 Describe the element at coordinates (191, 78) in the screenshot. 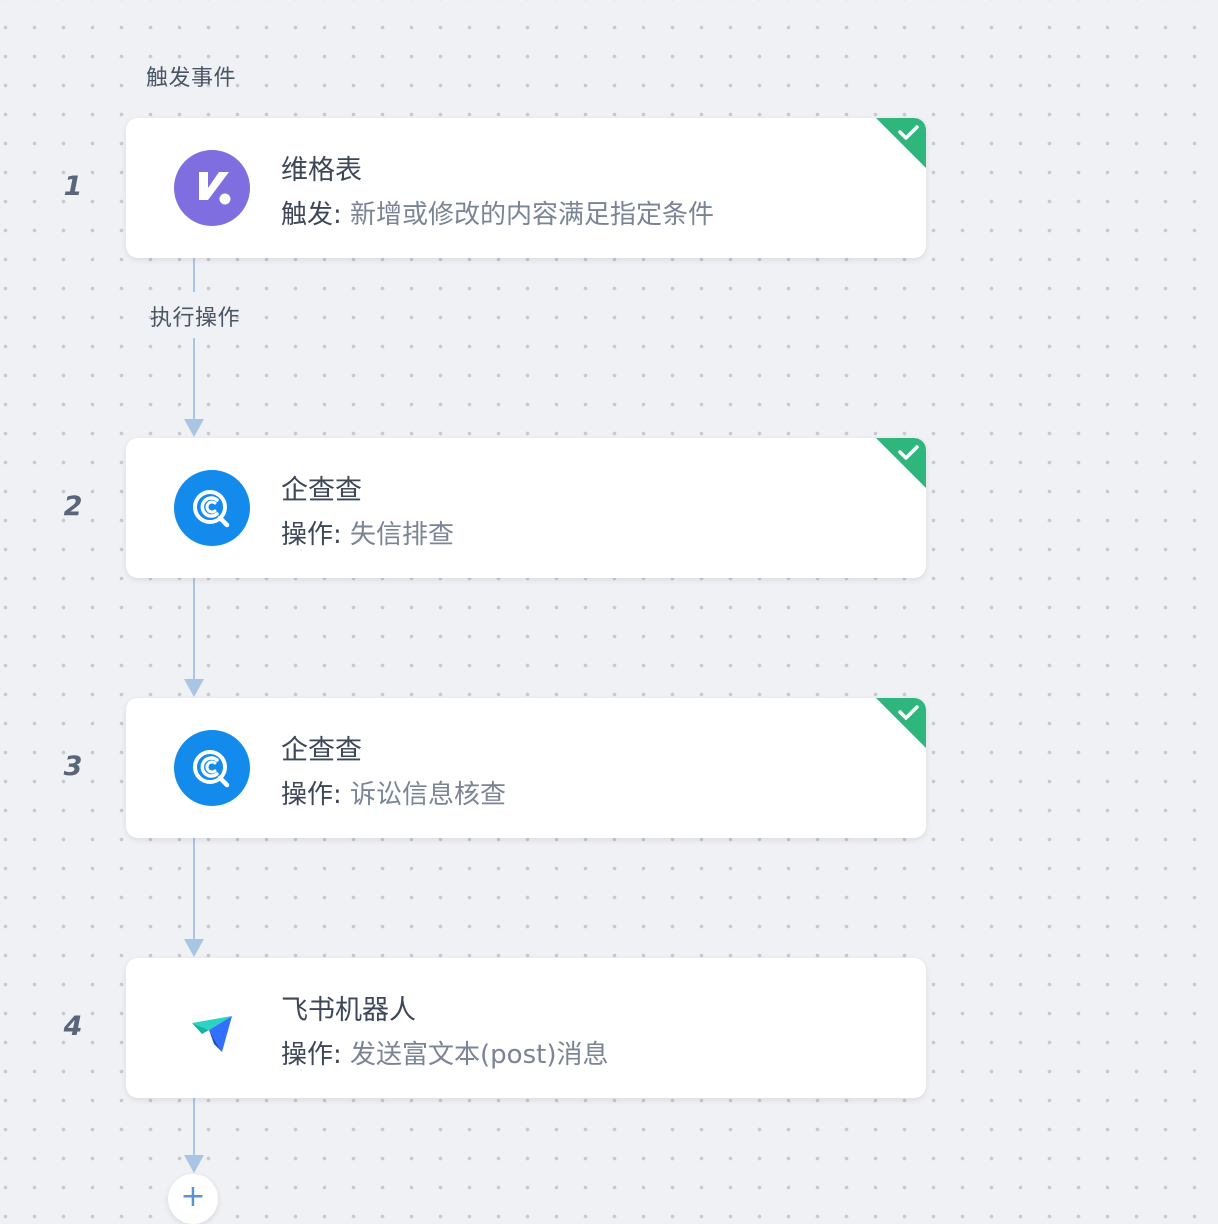

I see `trigger-section-label: 触发事件` at that location.